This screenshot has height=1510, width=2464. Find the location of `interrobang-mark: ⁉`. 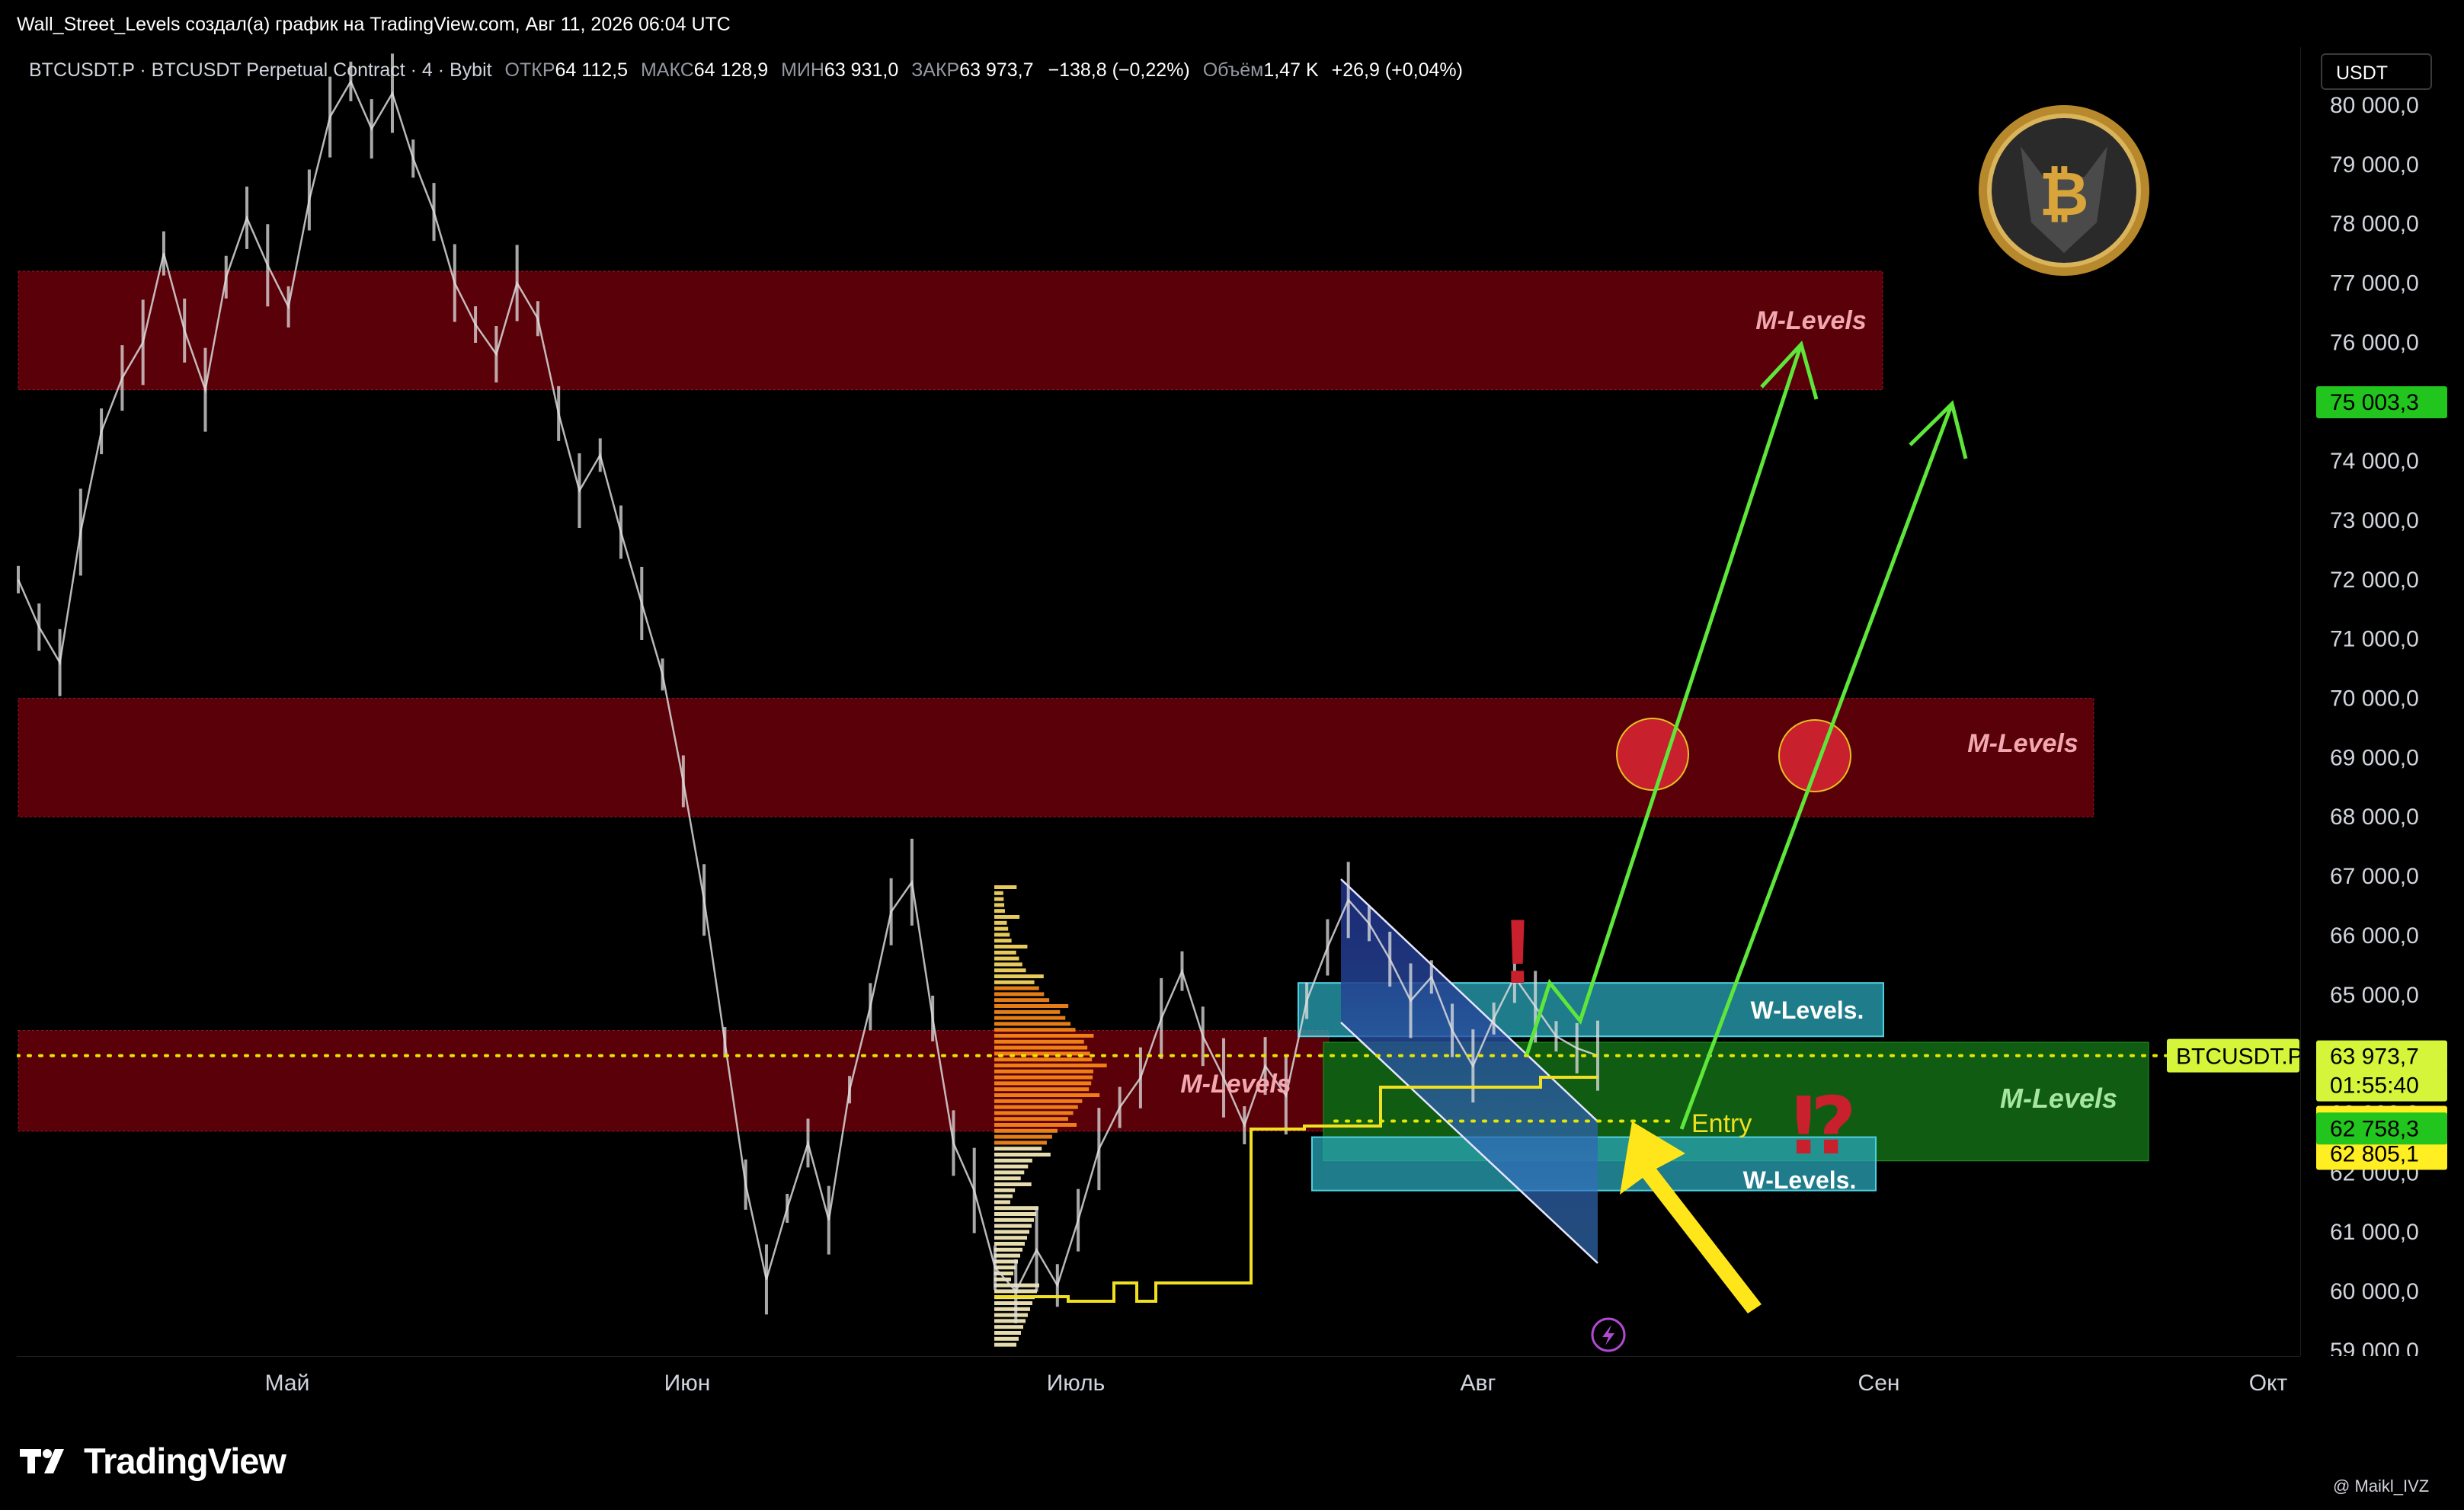

interrobang-mark: ⁉ is located at coordinates (1824, 1127).